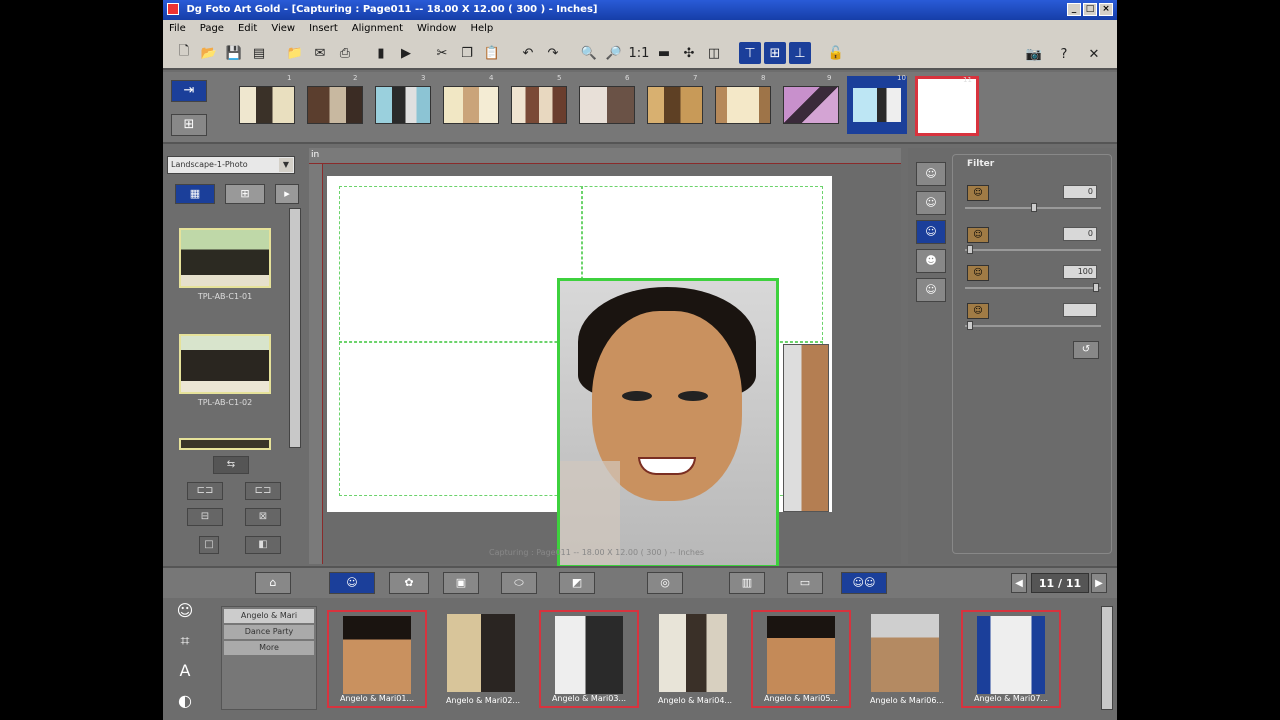 This screenshot has width=1280, height=720. I want to click on slideshow-icon: ▶, so click(406, 53).